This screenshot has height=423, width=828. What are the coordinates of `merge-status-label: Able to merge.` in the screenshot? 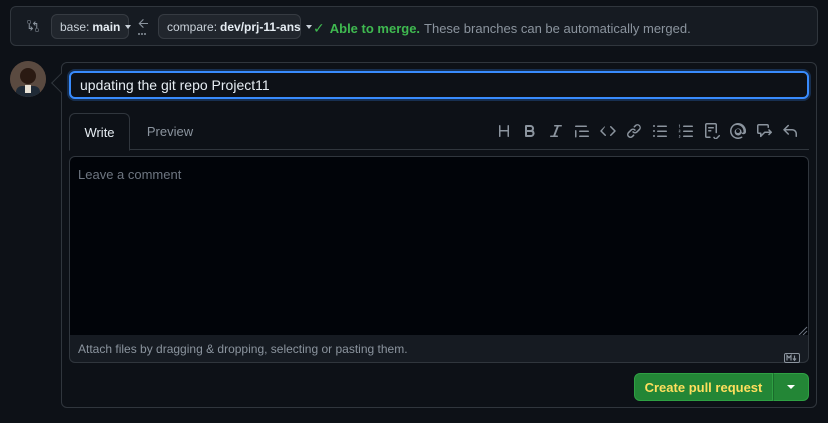 It's located at (375, 28).